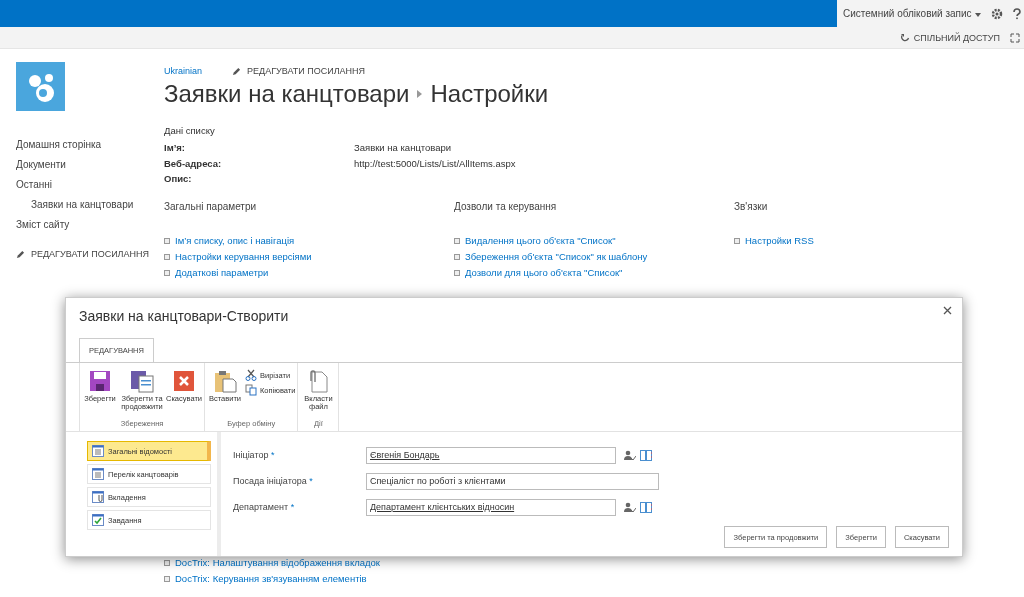 The width and height of the screenshot is (1024, 597). I want to click on settings-link: Додаткові параметри, so click(309, 272).